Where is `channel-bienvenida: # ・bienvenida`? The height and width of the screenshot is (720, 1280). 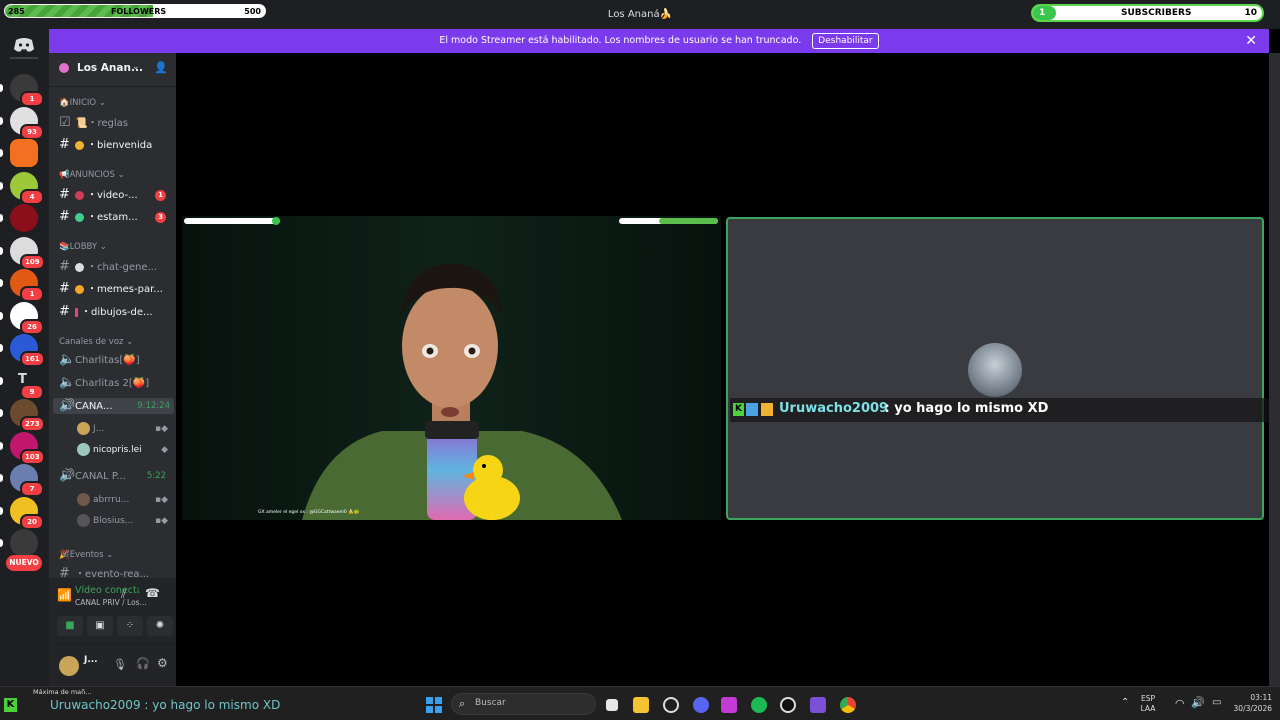 channel-bienvenida: # ・bienvenida is located at coordinates (116, 145).